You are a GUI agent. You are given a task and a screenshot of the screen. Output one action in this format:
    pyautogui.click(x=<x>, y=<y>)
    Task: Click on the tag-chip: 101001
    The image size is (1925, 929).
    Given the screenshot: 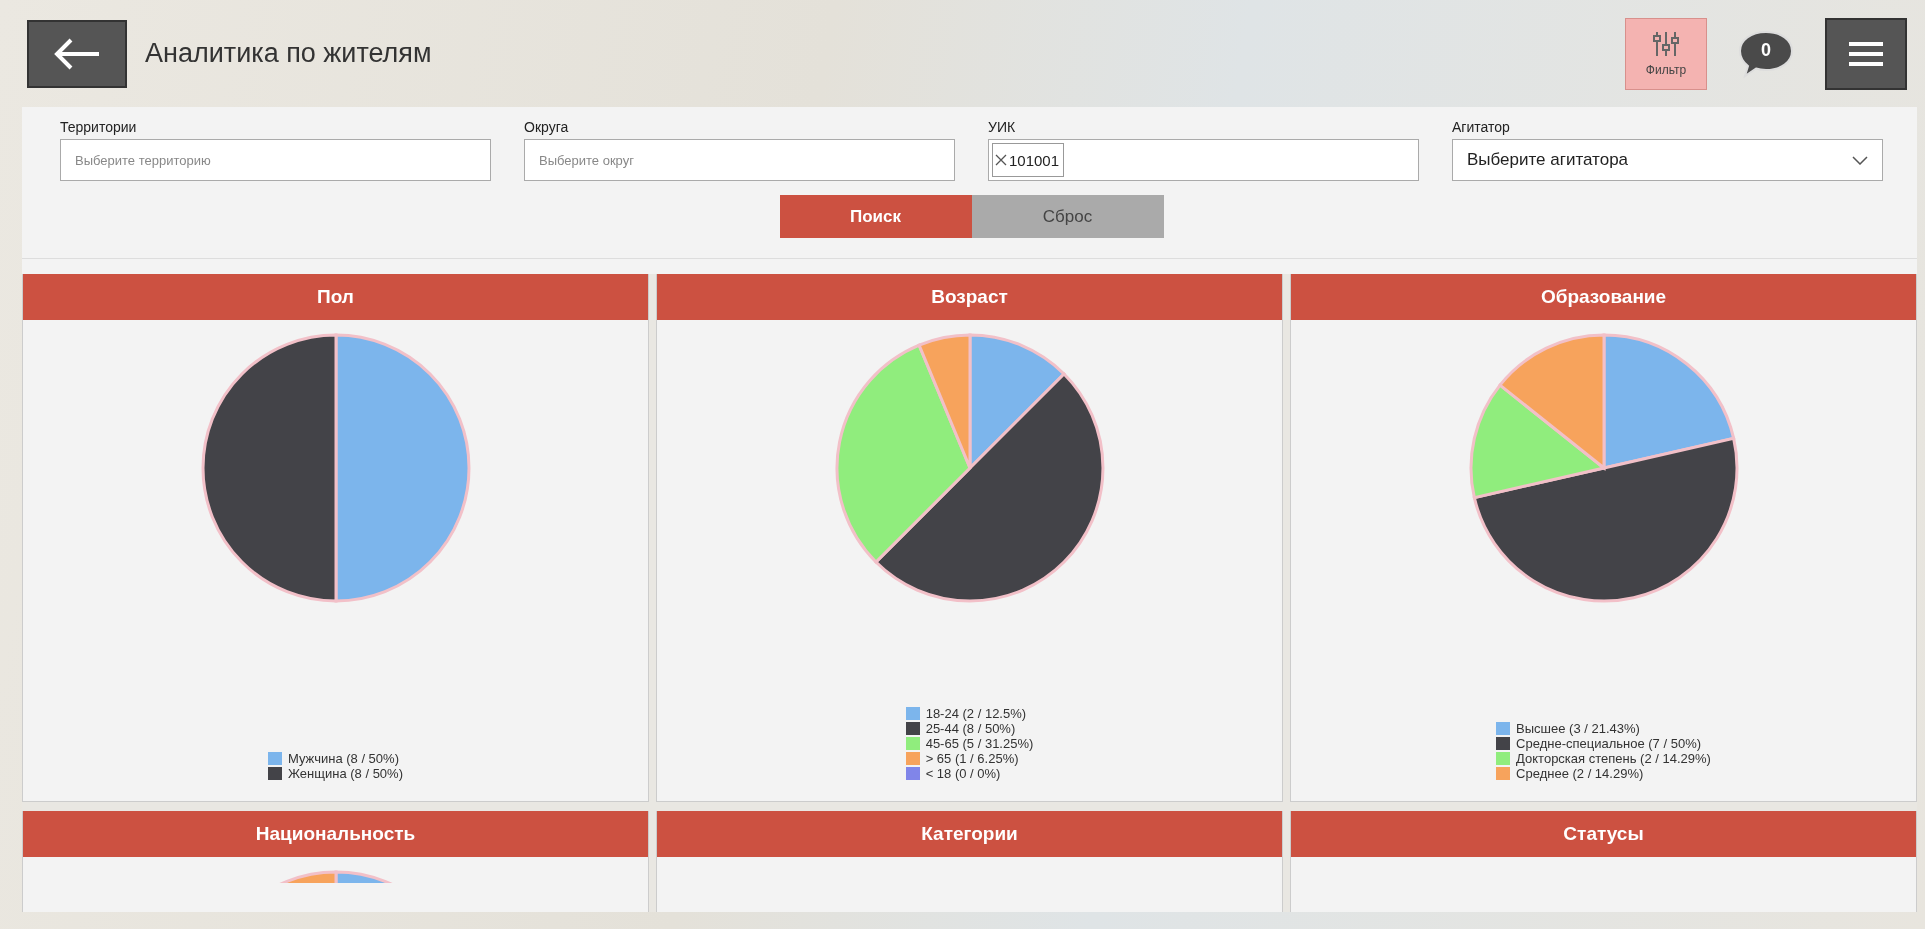 What is the action you would take?
    pyautogui.click(x=1028, y=160)
    